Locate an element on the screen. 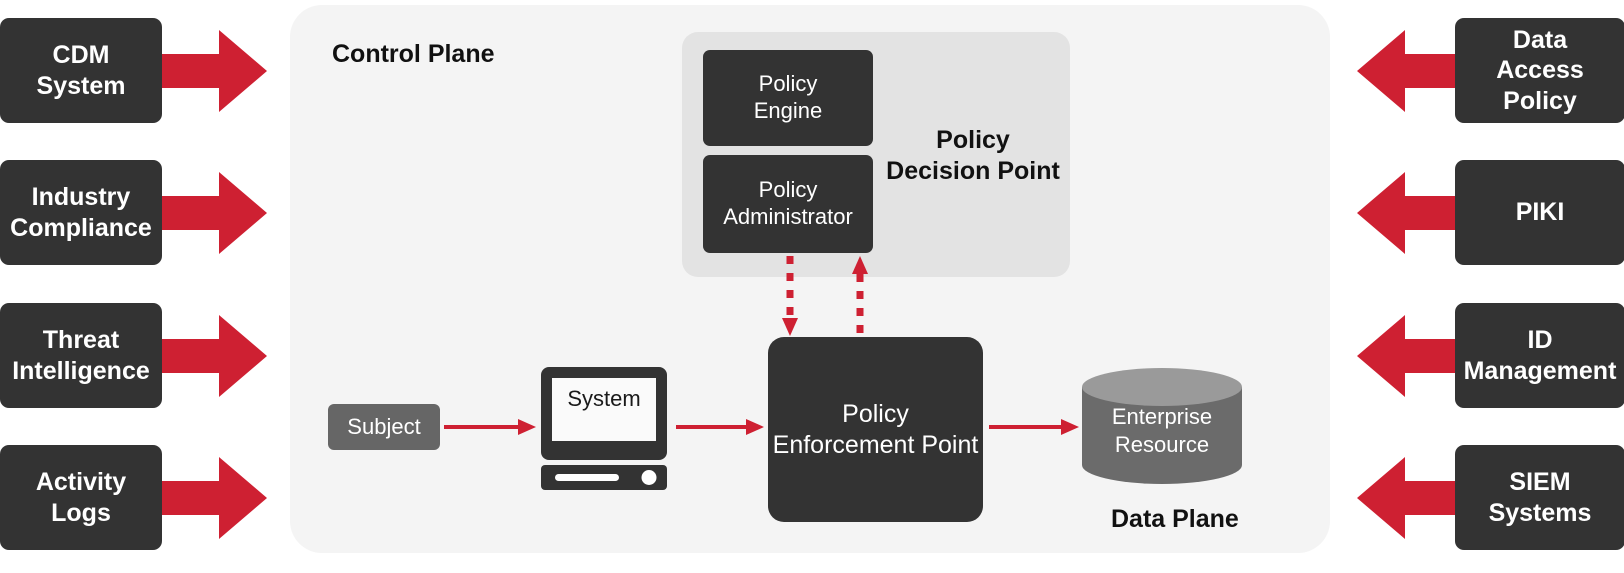  source-box-id-management: ID Management is located at coordinates (1539, 355).